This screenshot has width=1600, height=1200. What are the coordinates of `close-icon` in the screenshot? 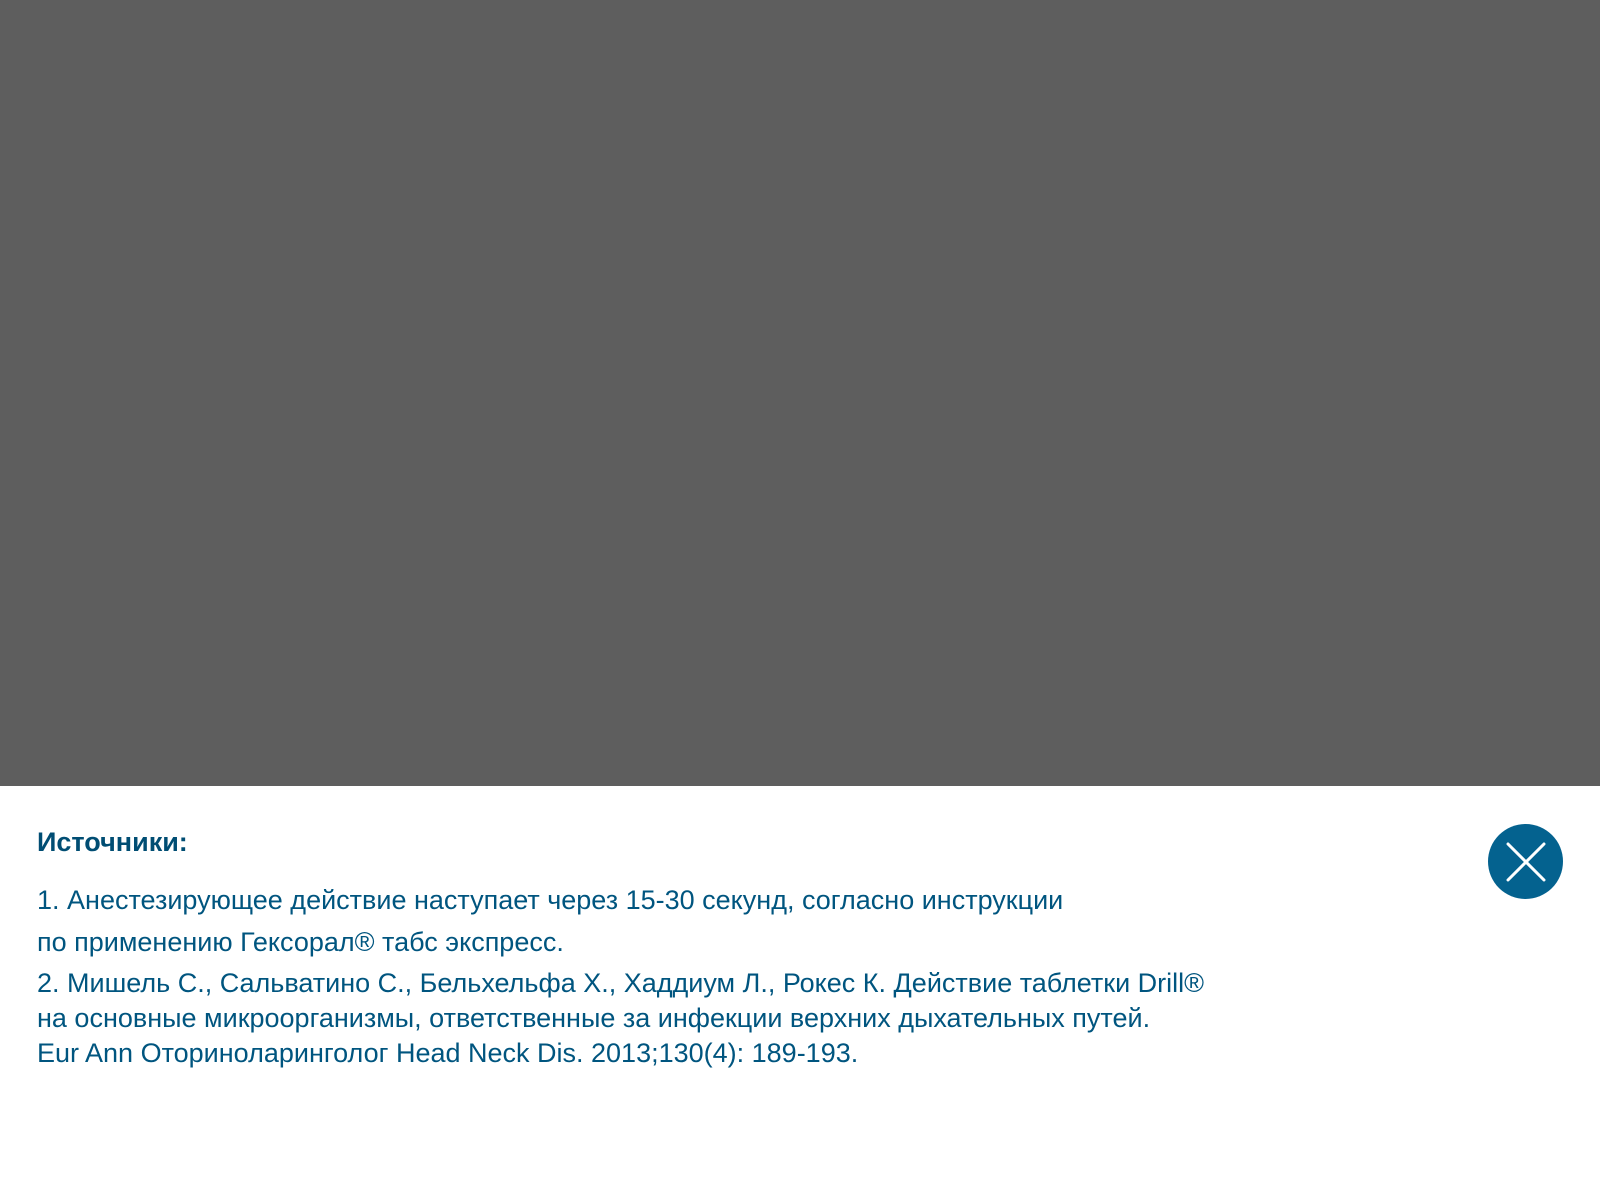 It's located at (1525, 861).